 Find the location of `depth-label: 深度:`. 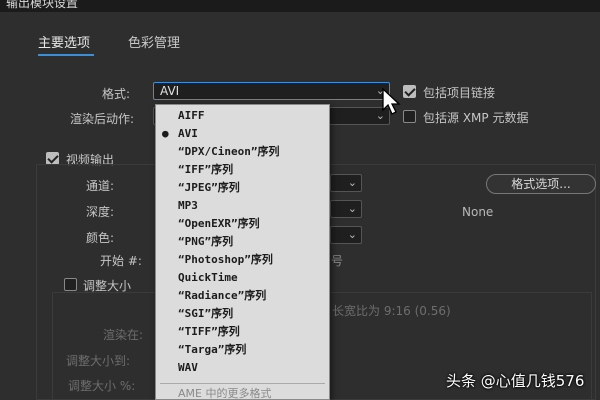

depth-label: 深度: is located at coordinates (100, 212).